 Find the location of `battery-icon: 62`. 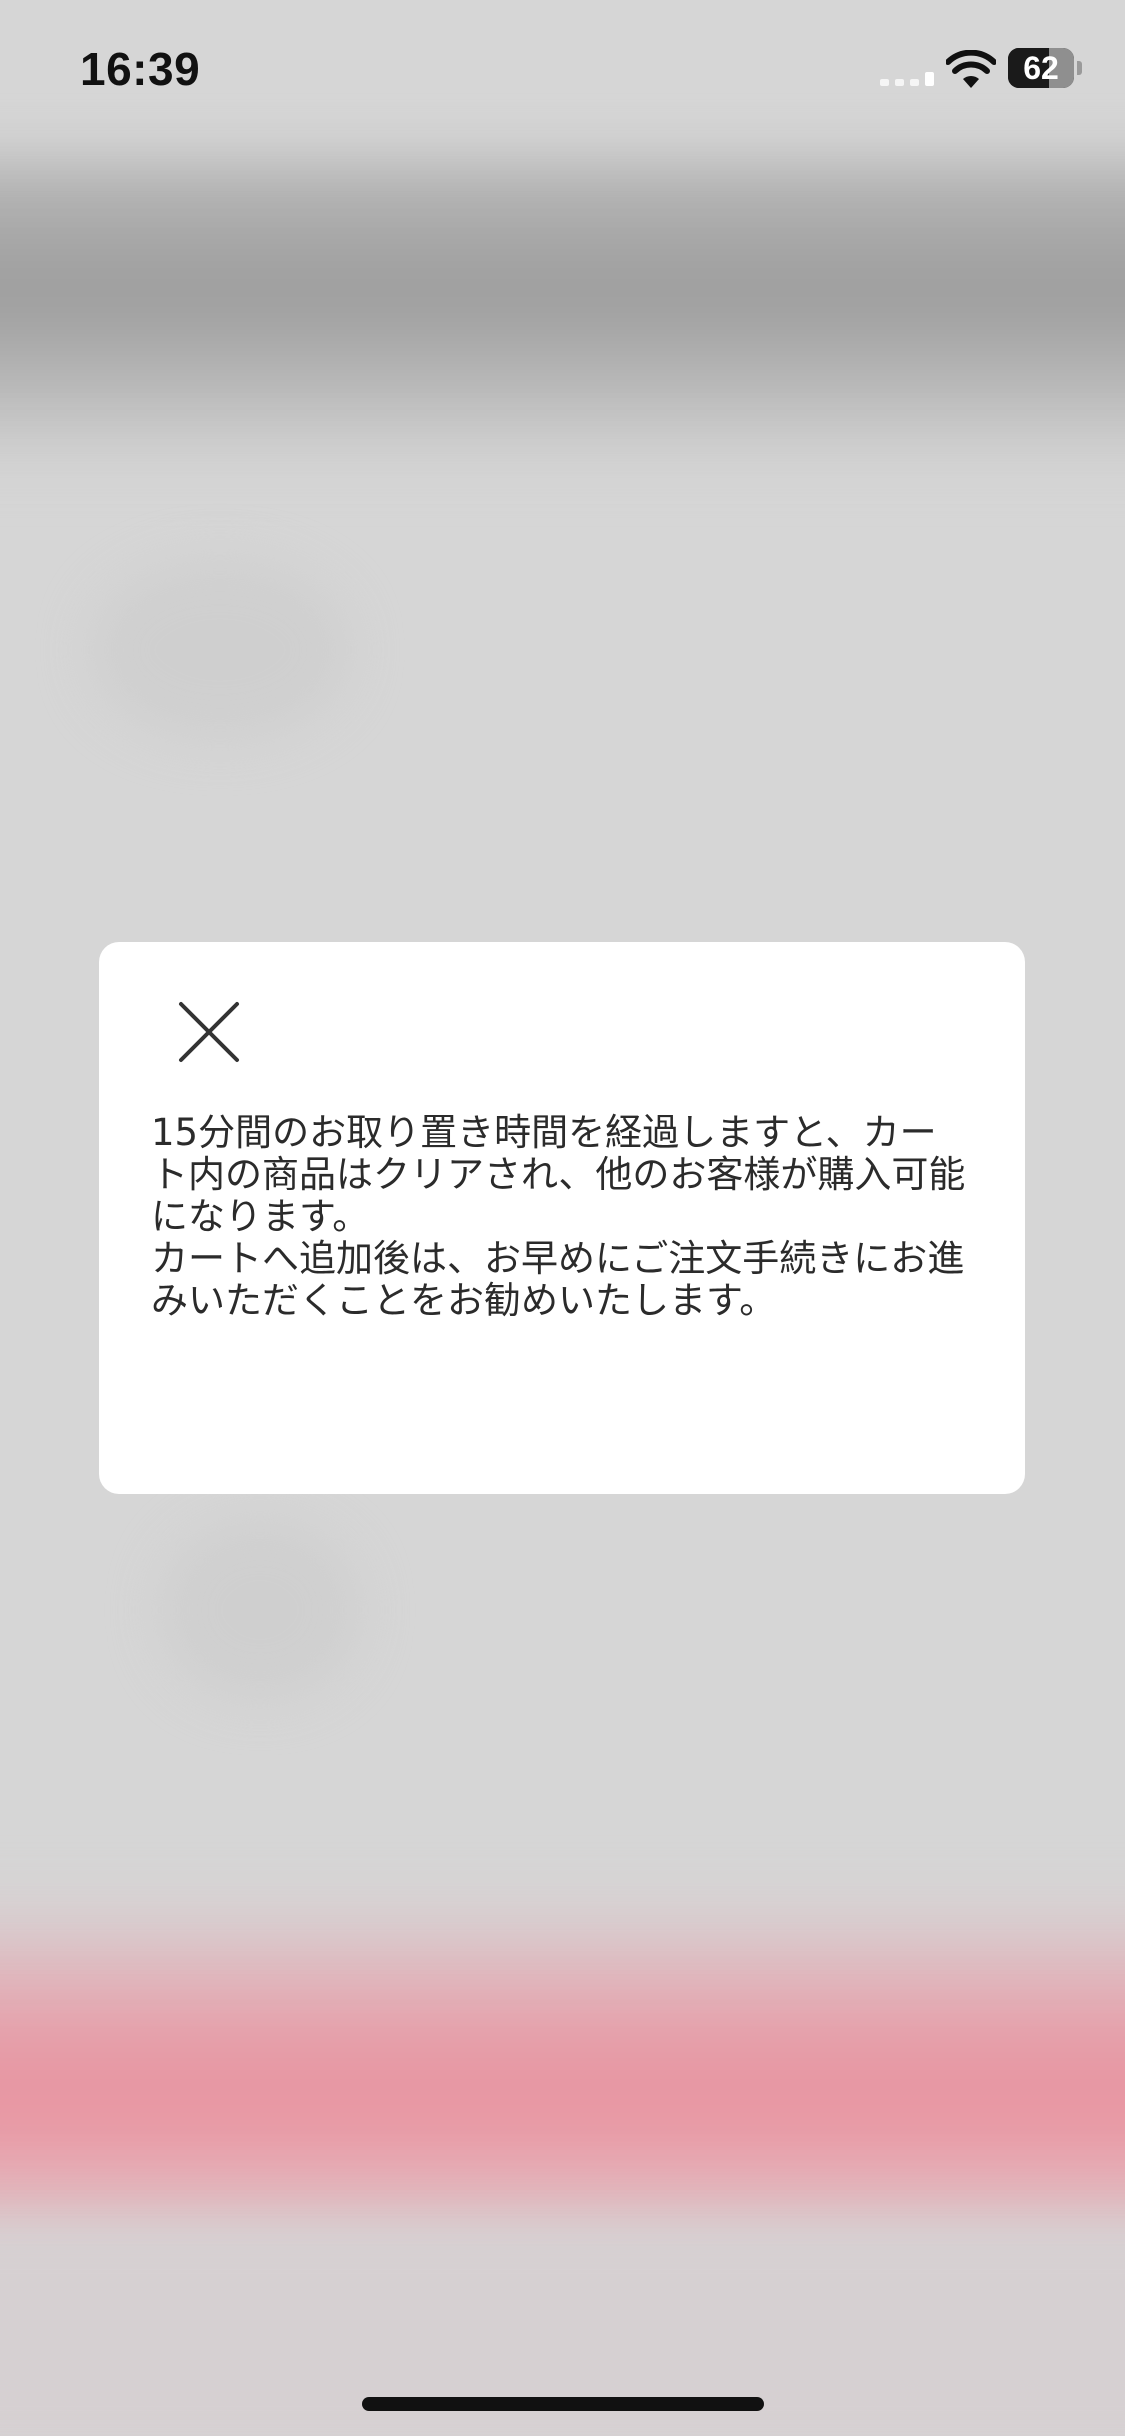

battery-icon: 62 is located at coordinates (1041, 68).